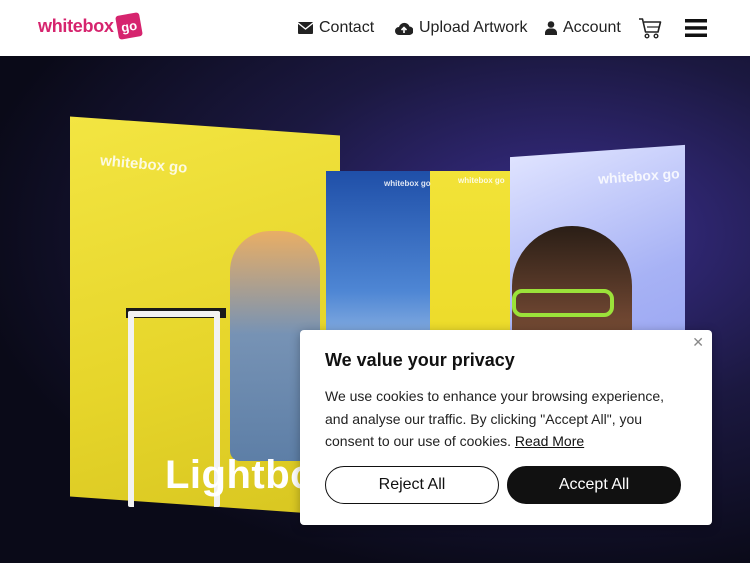 The height and width of the screenshot is (563, 750). What do you see at coordinates (592, 27) in the screenshot?
I see `nav-account-label: Account` at bounding box center [592, 27].